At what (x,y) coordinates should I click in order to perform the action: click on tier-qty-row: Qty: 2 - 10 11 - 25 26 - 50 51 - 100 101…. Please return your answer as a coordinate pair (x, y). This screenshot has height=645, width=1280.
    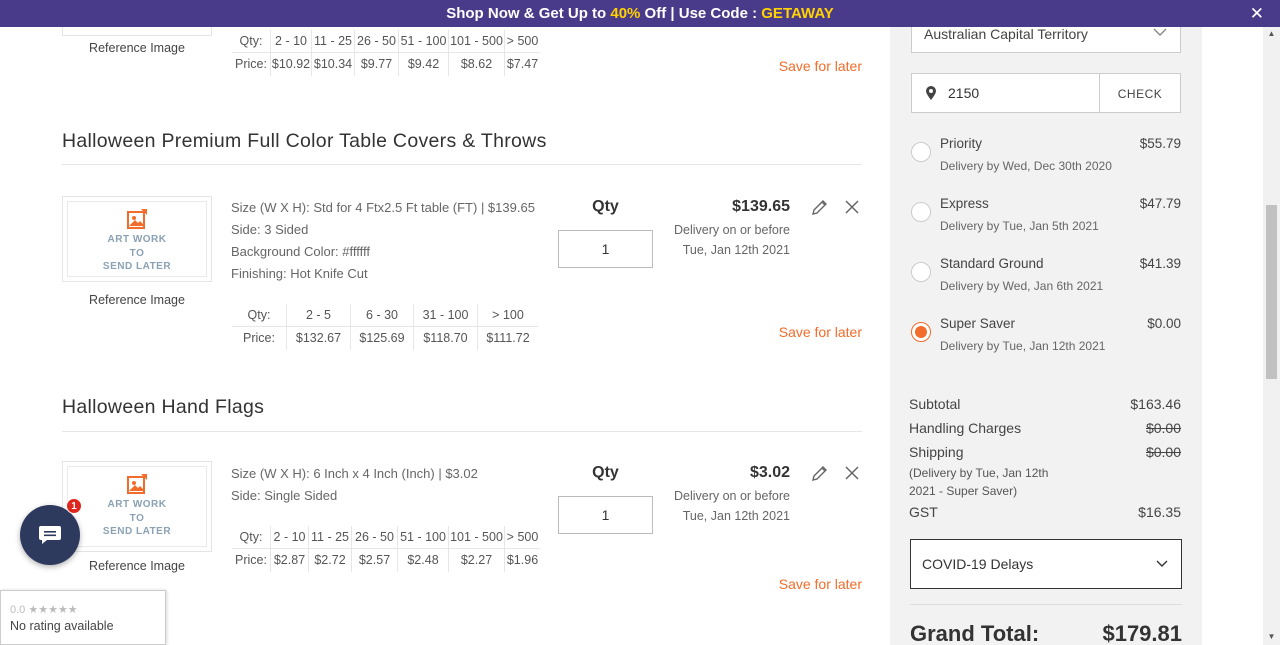
    Looking at the image, I should click on (386, 537).